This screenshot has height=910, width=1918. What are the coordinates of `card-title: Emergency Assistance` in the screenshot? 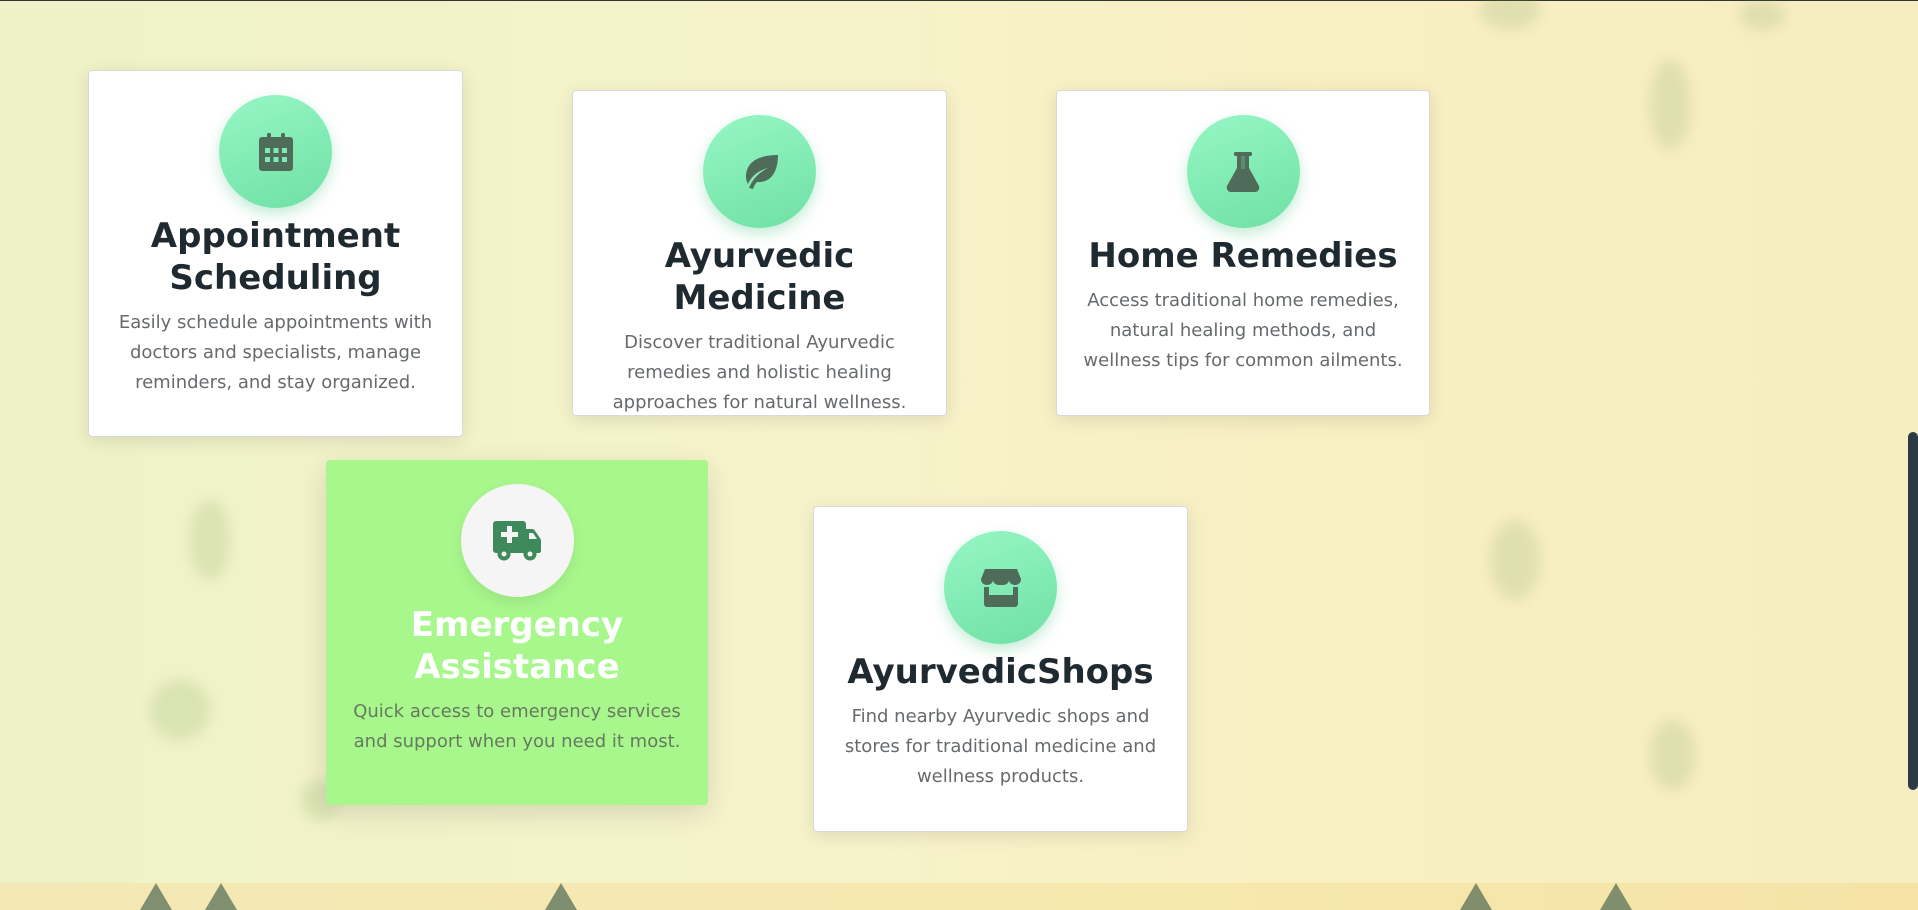 It's located at (517, 646).